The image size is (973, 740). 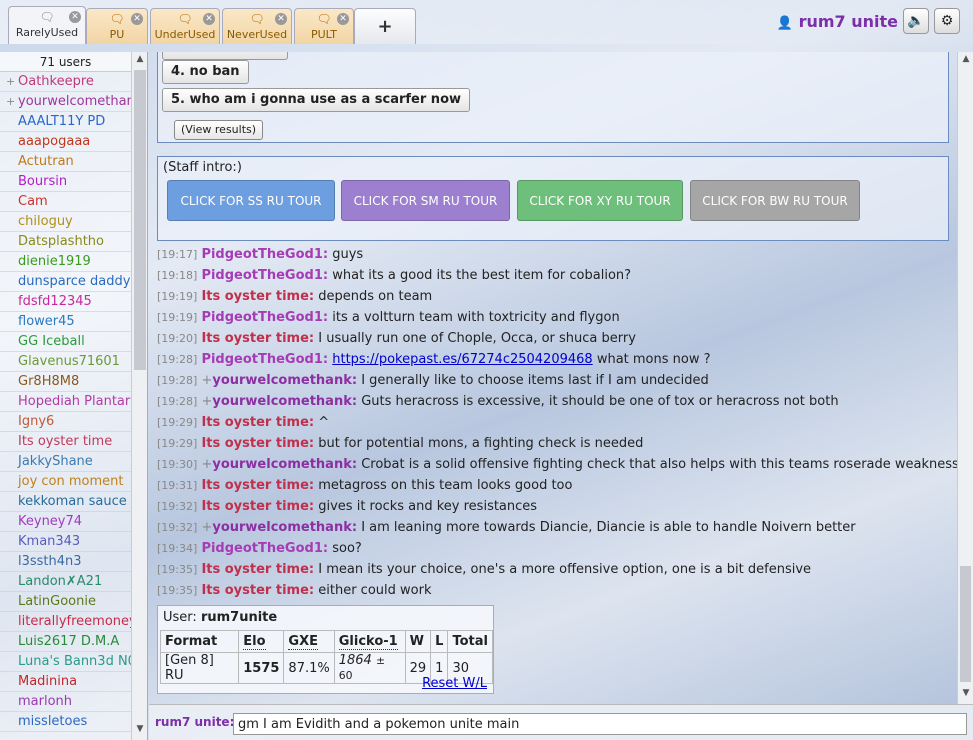 What do you see at coordinates (177, 548) in the screenshot?
I see `timestamp: [19:34]` at bounding box center [177, 548].